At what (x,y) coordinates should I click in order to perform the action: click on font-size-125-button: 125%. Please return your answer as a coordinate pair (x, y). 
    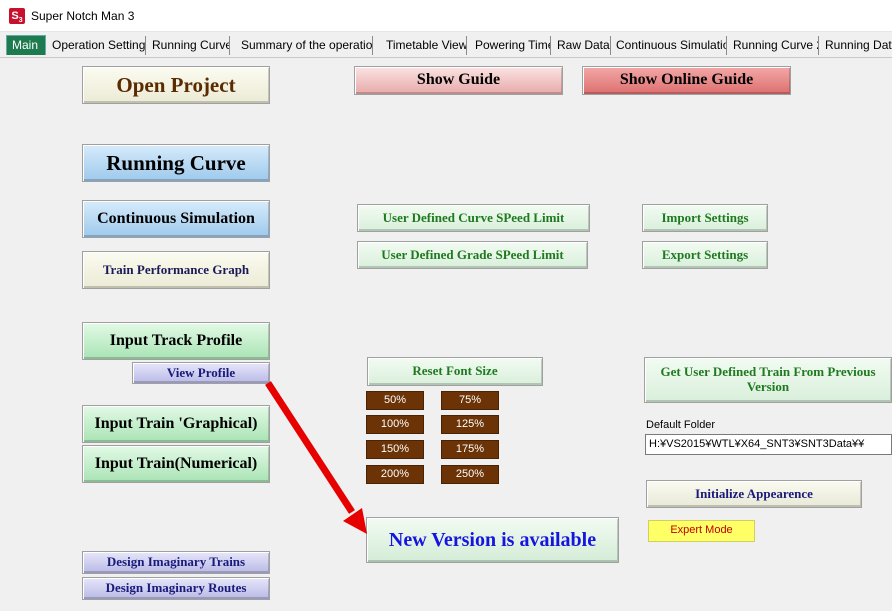
    Looking at the image, I should click on (470, 424).